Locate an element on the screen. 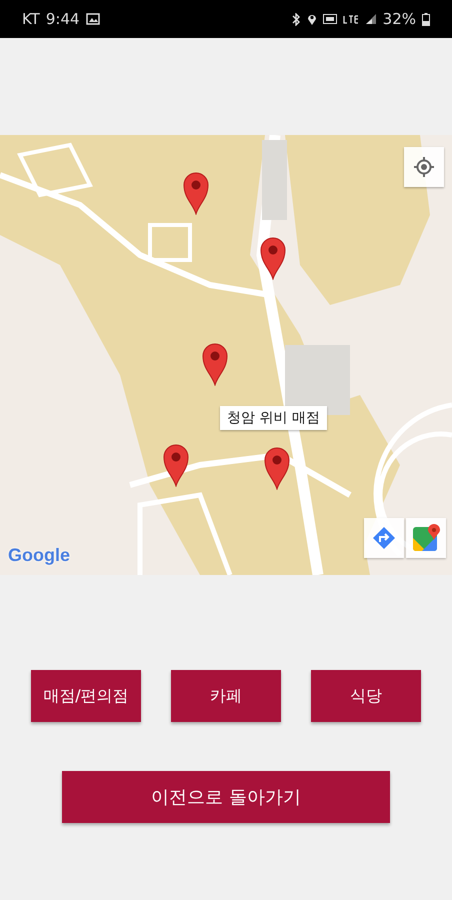 The width and height of the screenshot is (452, 900). category-button: 카페 is located at coordinates (226, 696).